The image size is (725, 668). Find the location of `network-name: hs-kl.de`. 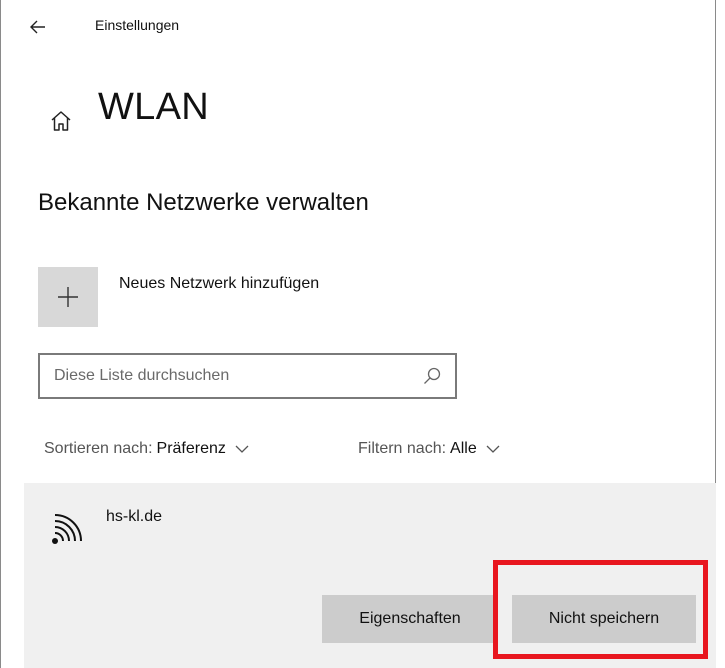

network-name: hs-kl.de is located at coordinates (134, 516).